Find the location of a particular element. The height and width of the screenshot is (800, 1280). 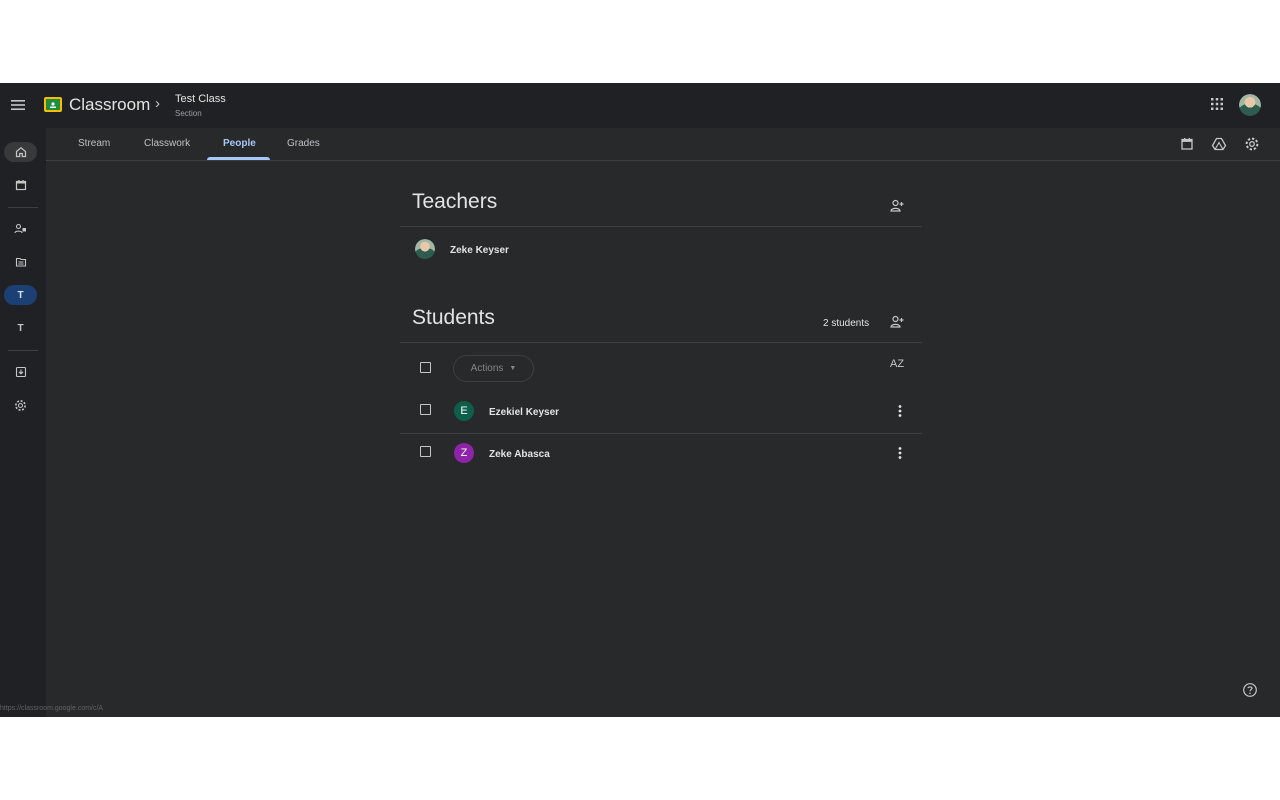

students-divider is located at coordinates (661, 342).